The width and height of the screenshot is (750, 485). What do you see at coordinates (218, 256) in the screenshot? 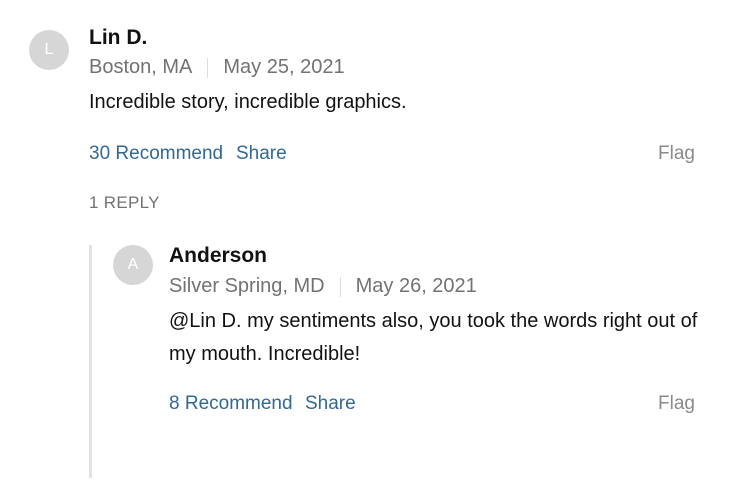
I see `reply-author: Anderson` at bounding box center [218, 256].